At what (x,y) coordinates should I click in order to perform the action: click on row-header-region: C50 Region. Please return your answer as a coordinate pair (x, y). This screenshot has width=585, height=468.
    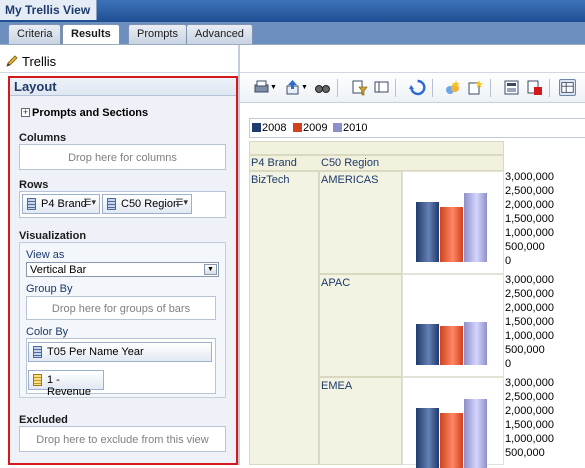
    Looking at the image, I should click on (350, 163).